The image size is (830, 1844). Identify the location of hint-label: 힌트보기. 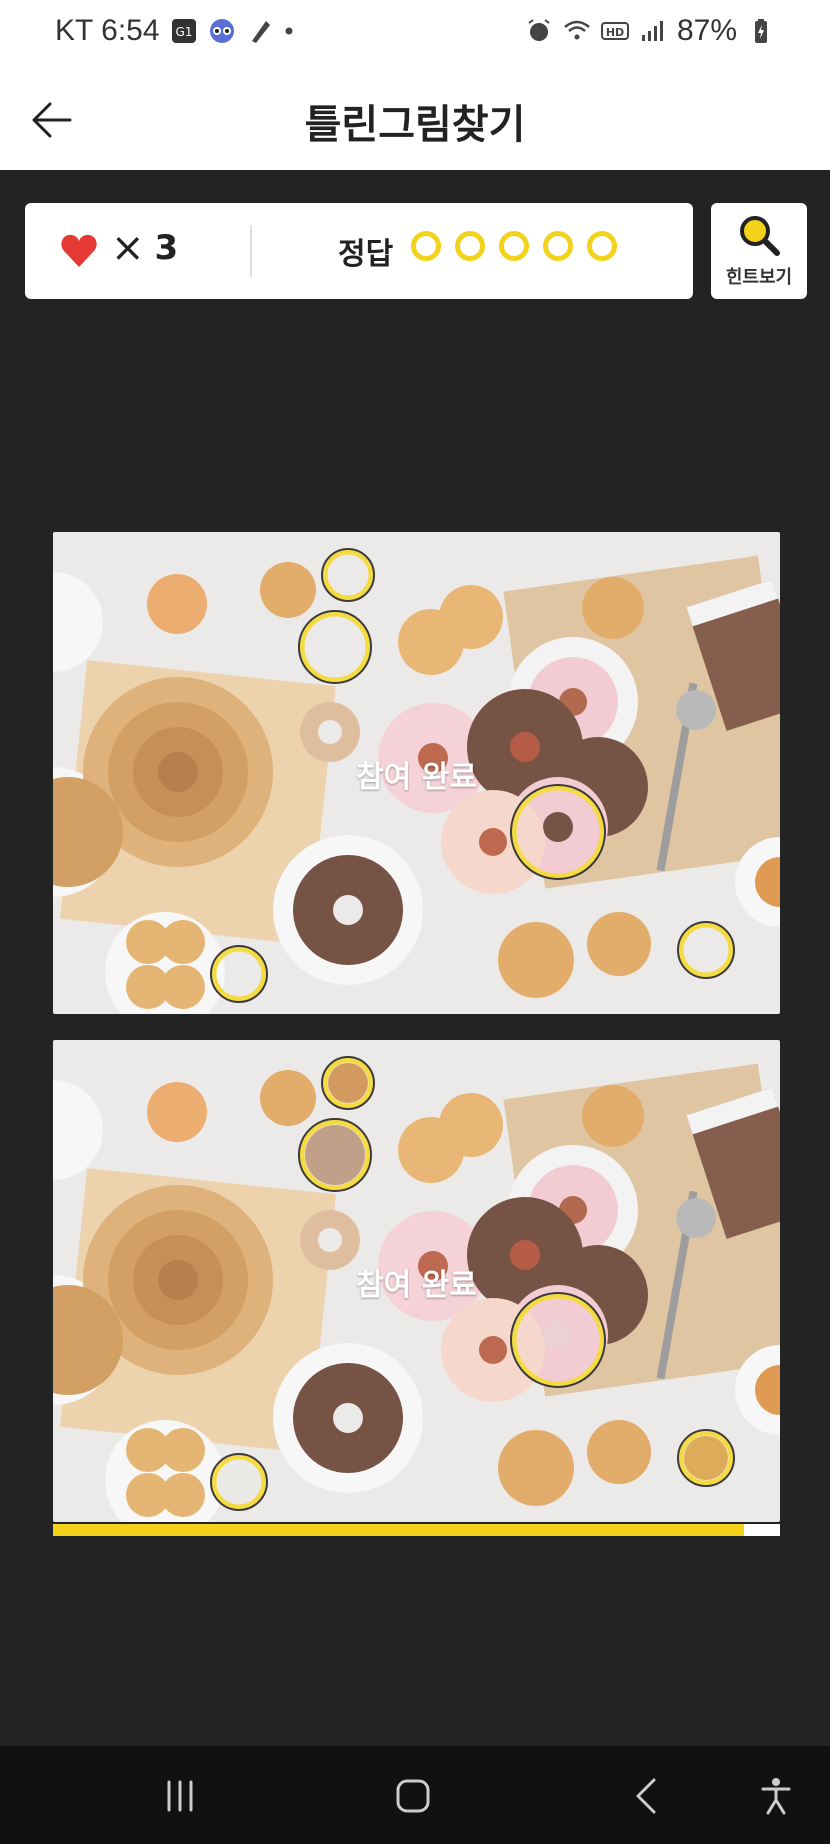
(759, 277).